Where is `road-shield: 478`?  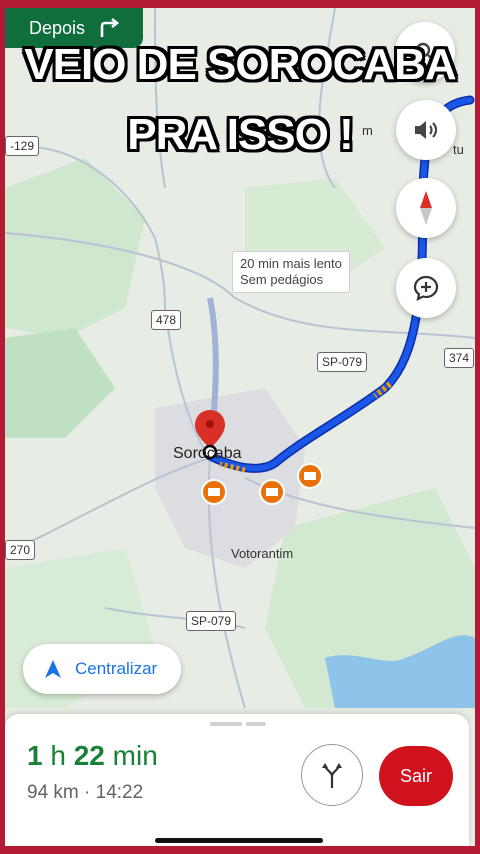 road-shield: 478 is located at coordinates (166, 320).